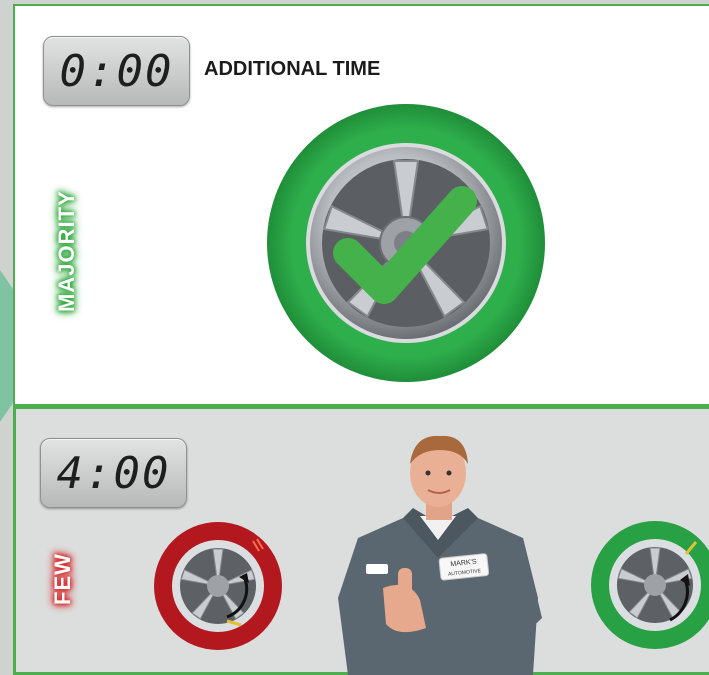 This screenshot has width=709, height=675. I want to click on majority-timer-display: 0:00, so click(116, 71).